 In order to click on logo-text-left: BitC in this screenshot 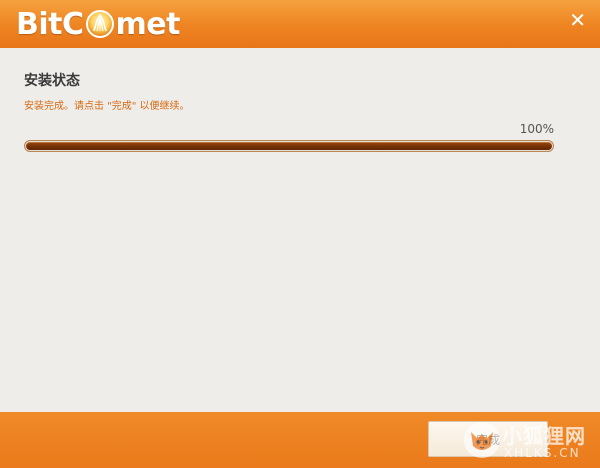, I will do `click(50, 24)`.